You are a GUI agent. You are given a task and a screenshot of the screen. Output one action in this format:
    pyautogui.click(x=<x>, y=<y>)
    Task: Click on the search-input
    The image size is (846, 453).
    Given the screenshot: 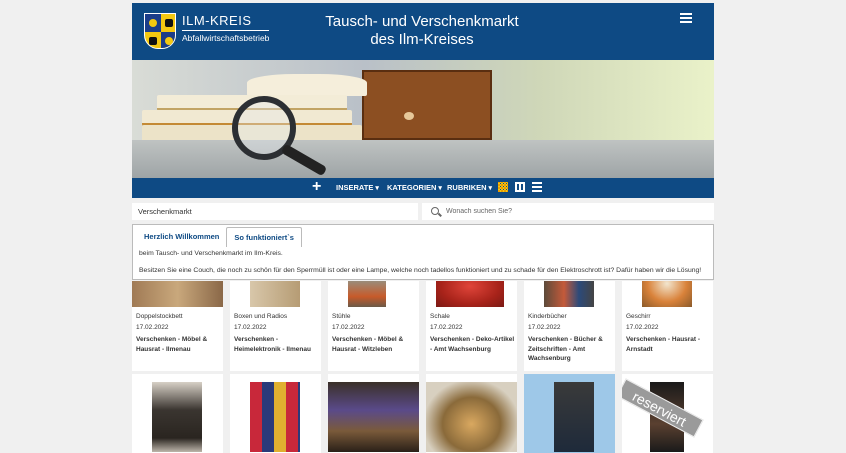 What is the action you would take?
    pyautogui.click(x=576, y=211)
    